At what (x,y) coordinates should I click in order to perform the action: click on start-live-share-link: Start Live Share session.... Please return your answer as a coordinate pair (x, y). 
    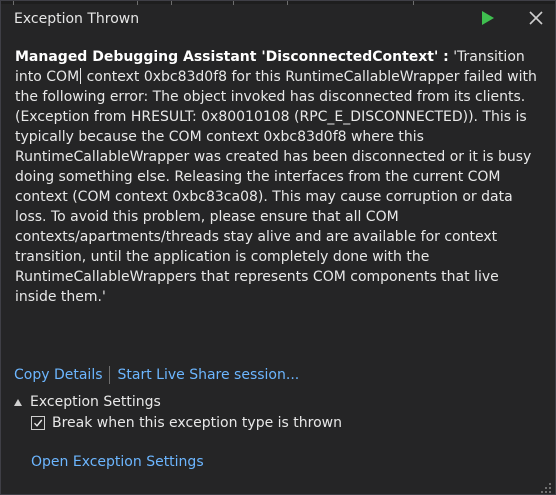
    Looking at the image, I should click on (209, 375).